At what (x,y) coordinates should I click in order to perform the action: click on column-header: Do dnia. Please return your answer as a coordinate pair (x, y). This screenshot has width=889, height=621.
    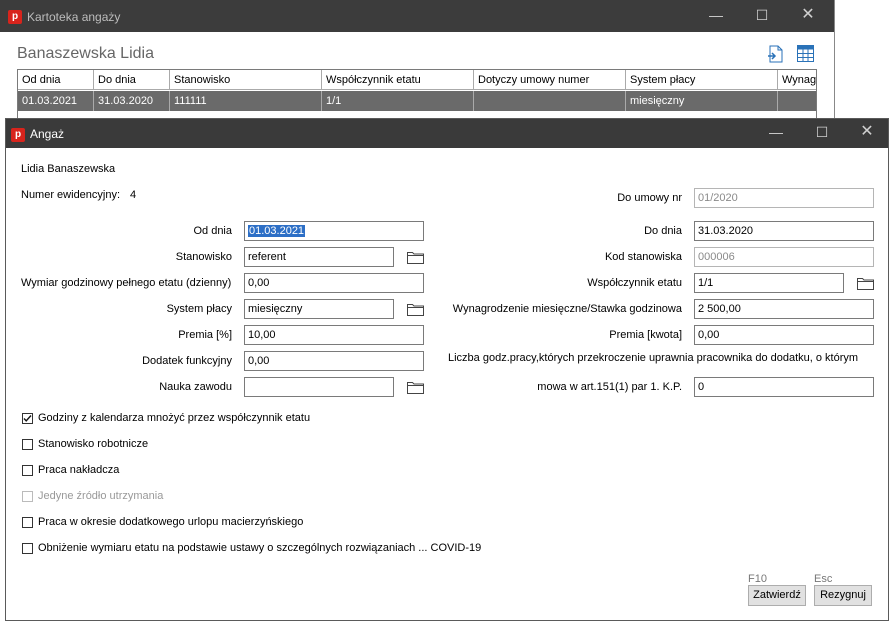
    Looking at the image, I should click on (132, 80).